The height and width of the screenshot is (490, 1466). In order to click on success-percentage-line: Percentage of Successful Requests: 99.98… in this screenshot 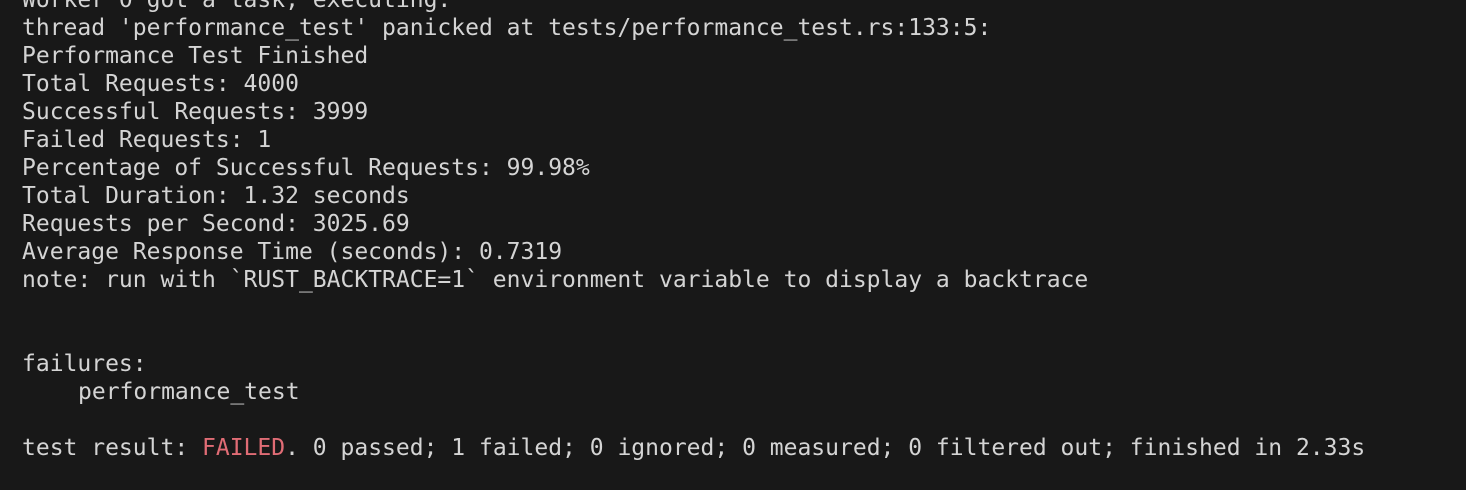, I will do `click(306, 168)`.